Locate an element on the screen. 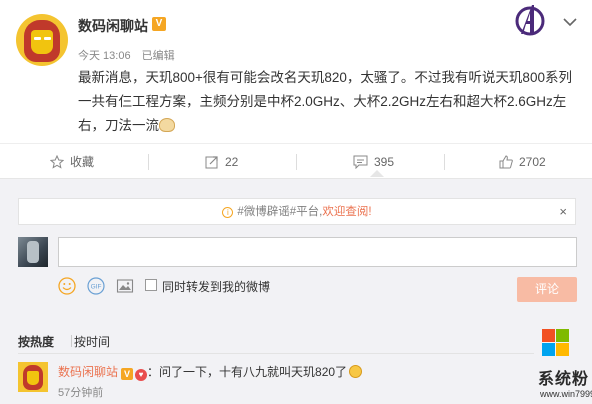  post-meta: 今天 13:06 已编辑 is located at coordinates (130, 55).